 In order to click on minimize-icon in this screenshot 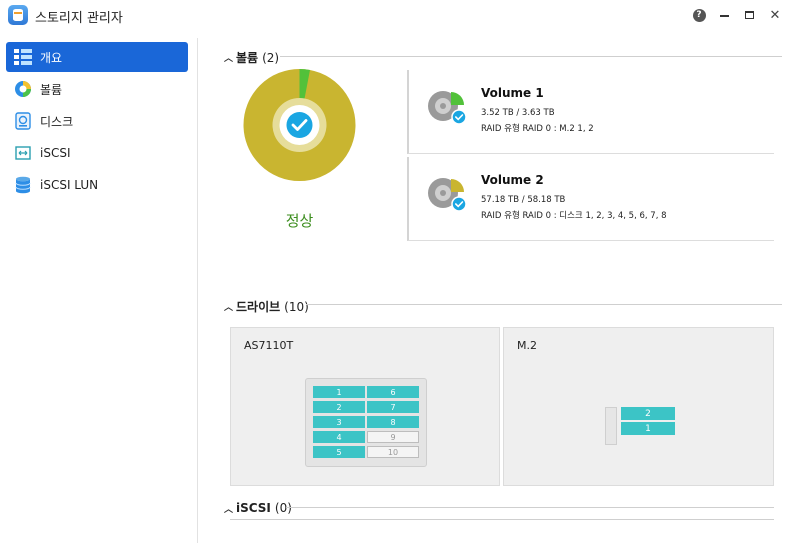, I will do `click(724, 16)`.